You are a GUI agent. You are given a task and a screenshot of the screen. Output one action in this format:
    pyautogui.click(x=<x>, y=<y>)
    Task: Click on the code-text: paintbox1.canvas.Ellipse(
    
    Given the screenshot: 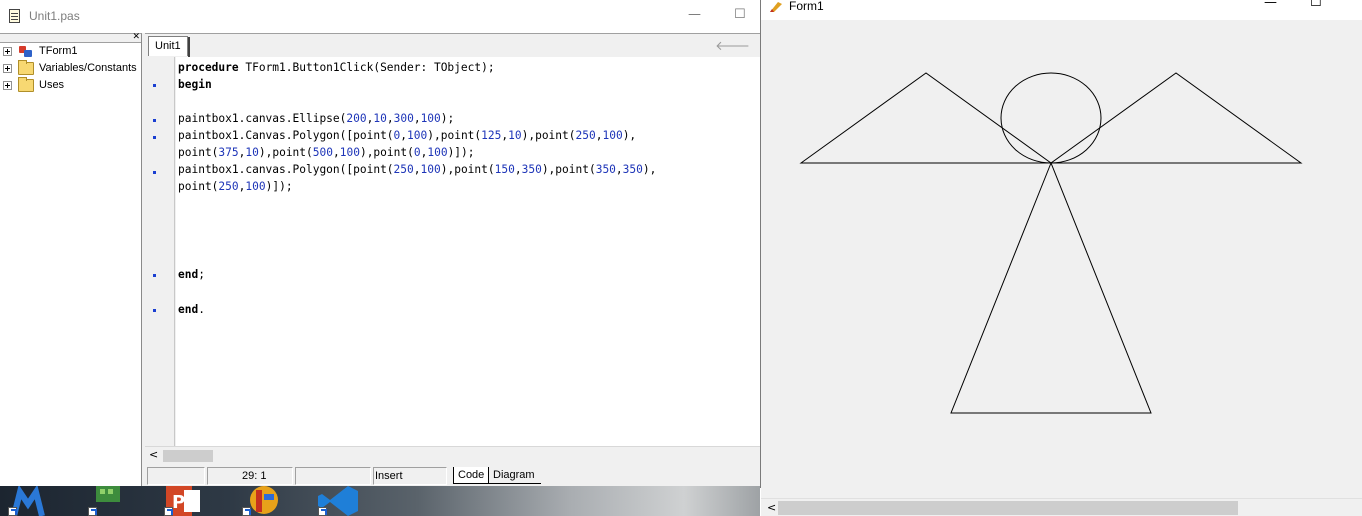 What is the action you would take?
    pyautogui.click(x=262, y=118)
    